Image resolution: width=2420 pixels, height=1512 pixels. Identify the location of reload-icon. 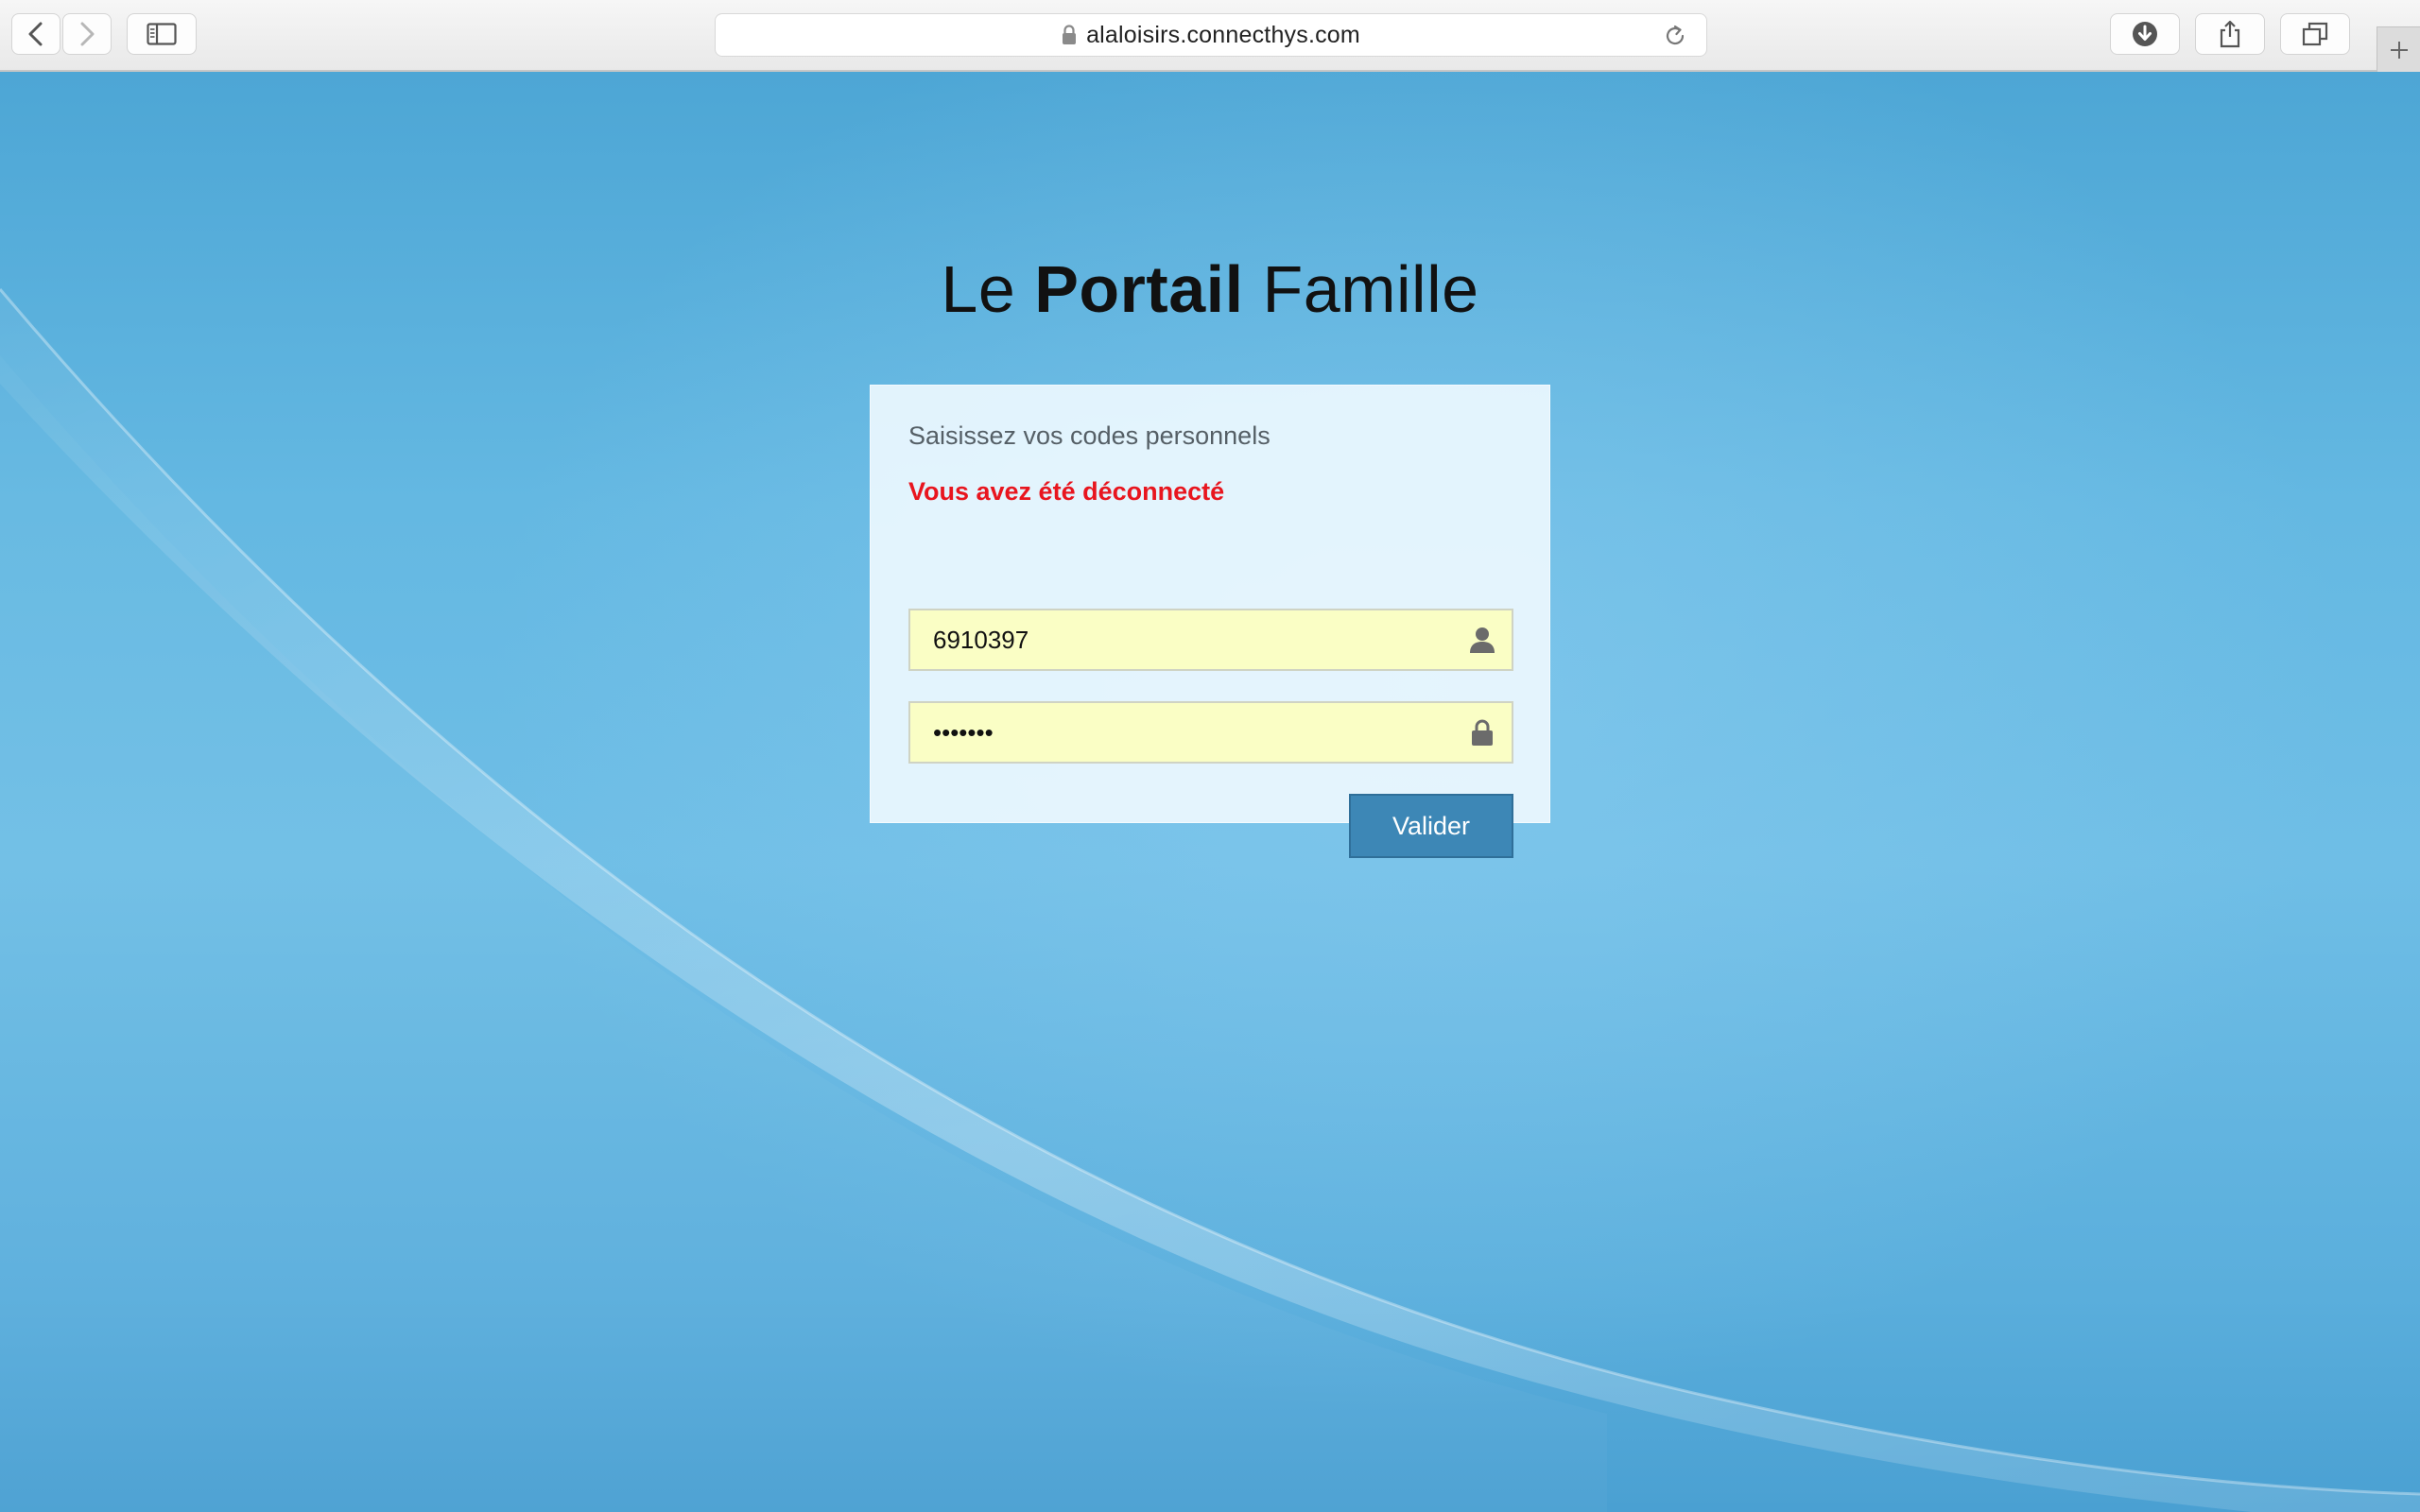
(1675, 36).